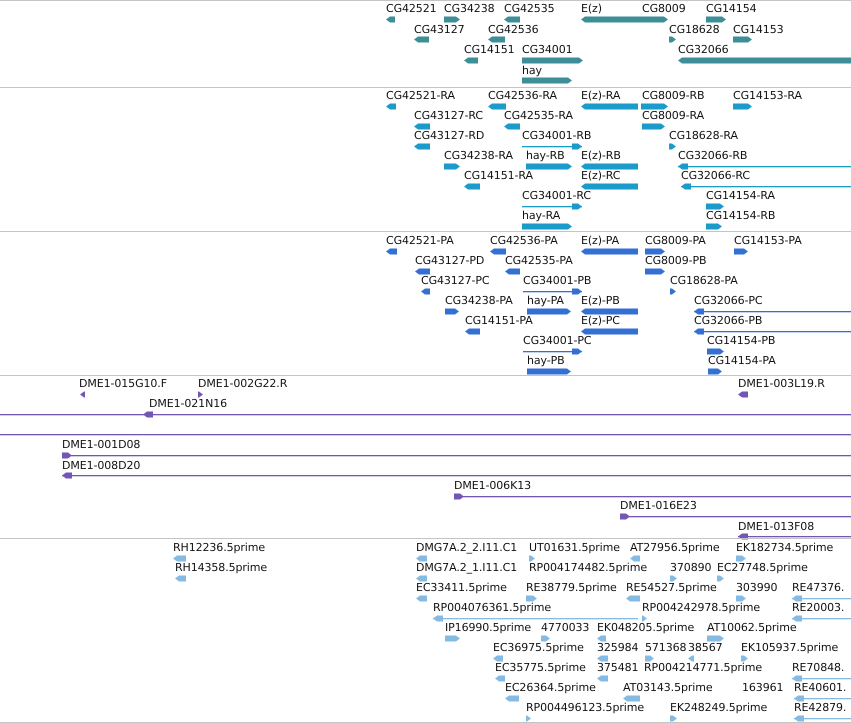 This screenshot has width=851, height=723. I want to click on feature-label: E(z)-RC, so click(600, 175).